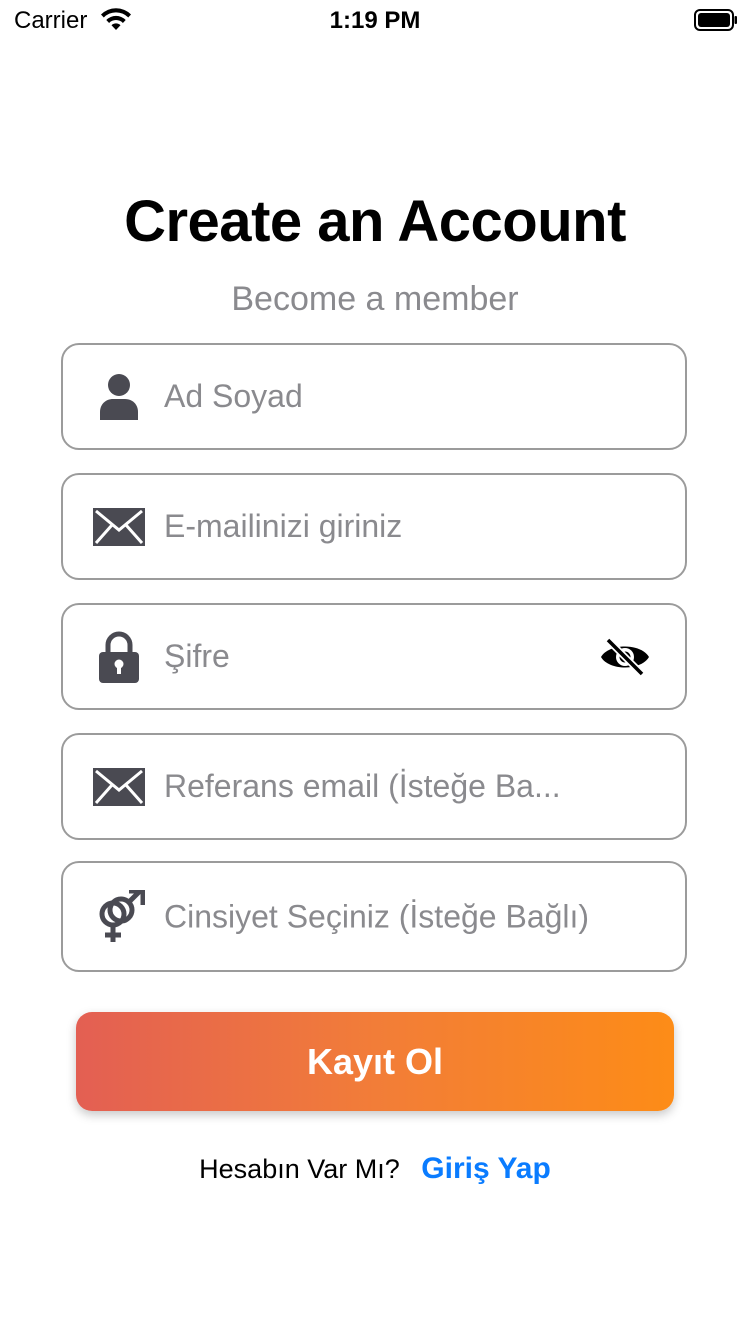 This screenshot has height=1334, width=750. I want to click on email-field, so click(374, 526).